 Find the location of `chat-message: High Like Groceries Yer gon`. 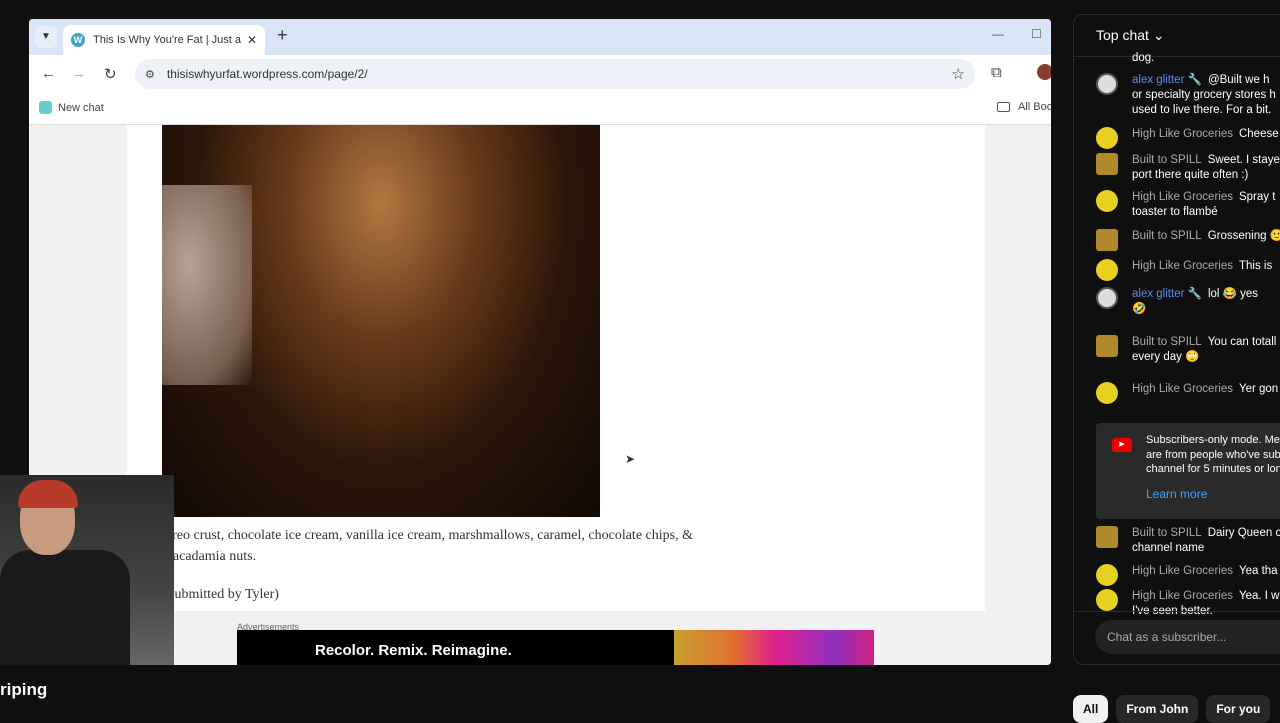

chat-message: High Like Groceries Yer gon is located at coordinates (1188, 393).